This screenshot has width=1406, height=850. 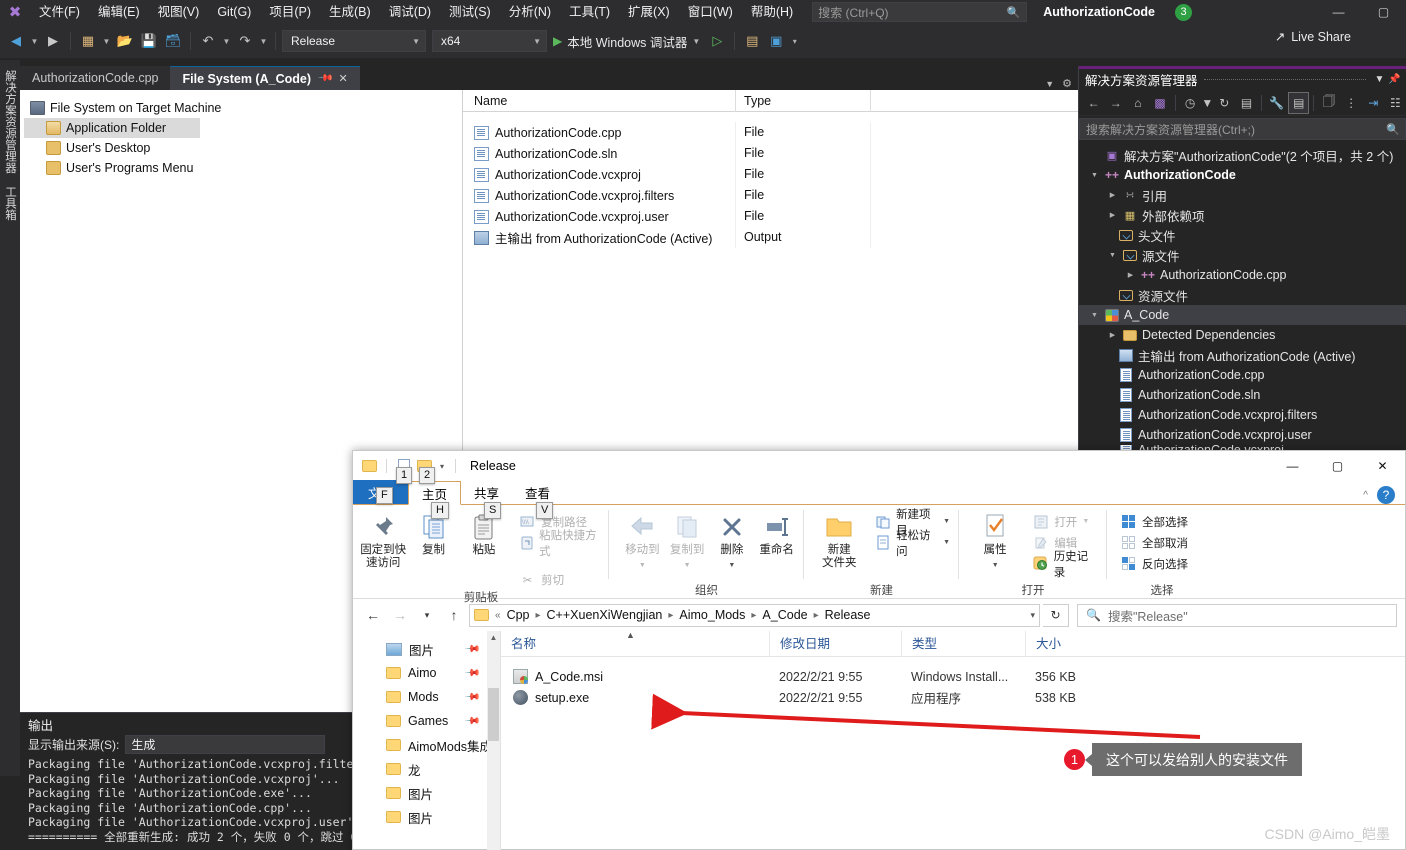 I want to click on menu-item-extensions: 扩展(X), so click(x=649, y=12).